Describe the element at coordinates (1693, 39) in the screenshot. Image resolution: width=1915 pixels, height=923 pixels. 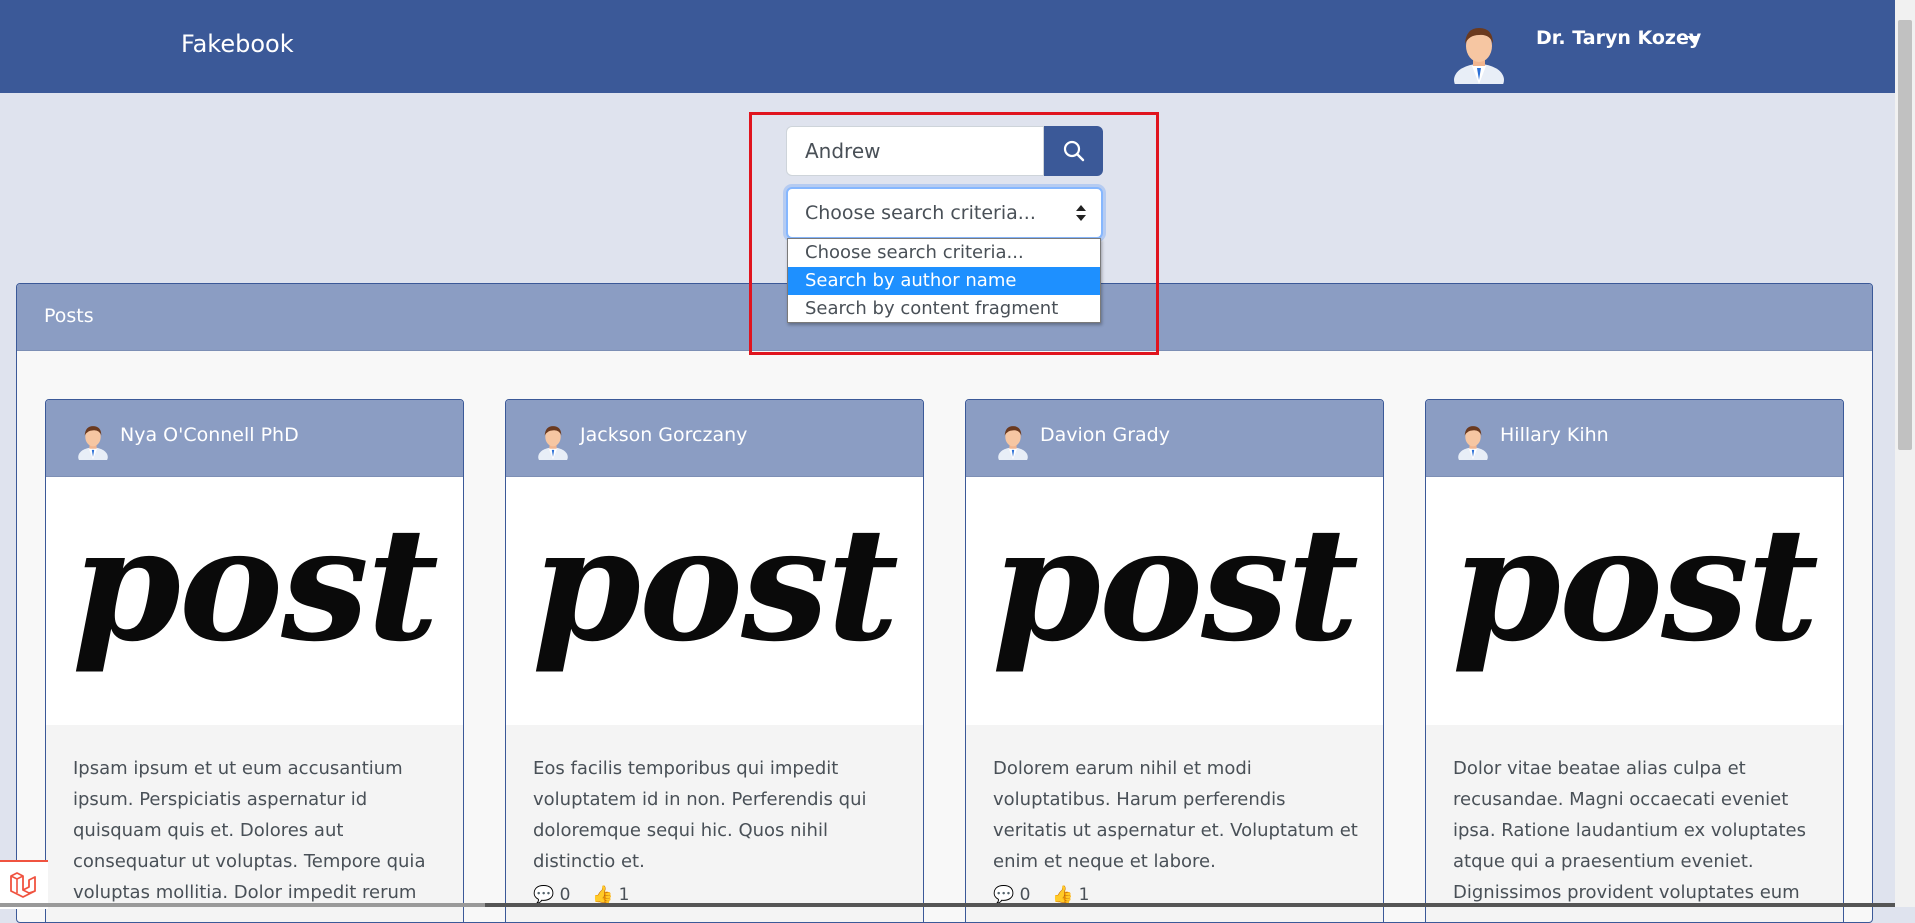
I see `caret-down-icon` at that location.